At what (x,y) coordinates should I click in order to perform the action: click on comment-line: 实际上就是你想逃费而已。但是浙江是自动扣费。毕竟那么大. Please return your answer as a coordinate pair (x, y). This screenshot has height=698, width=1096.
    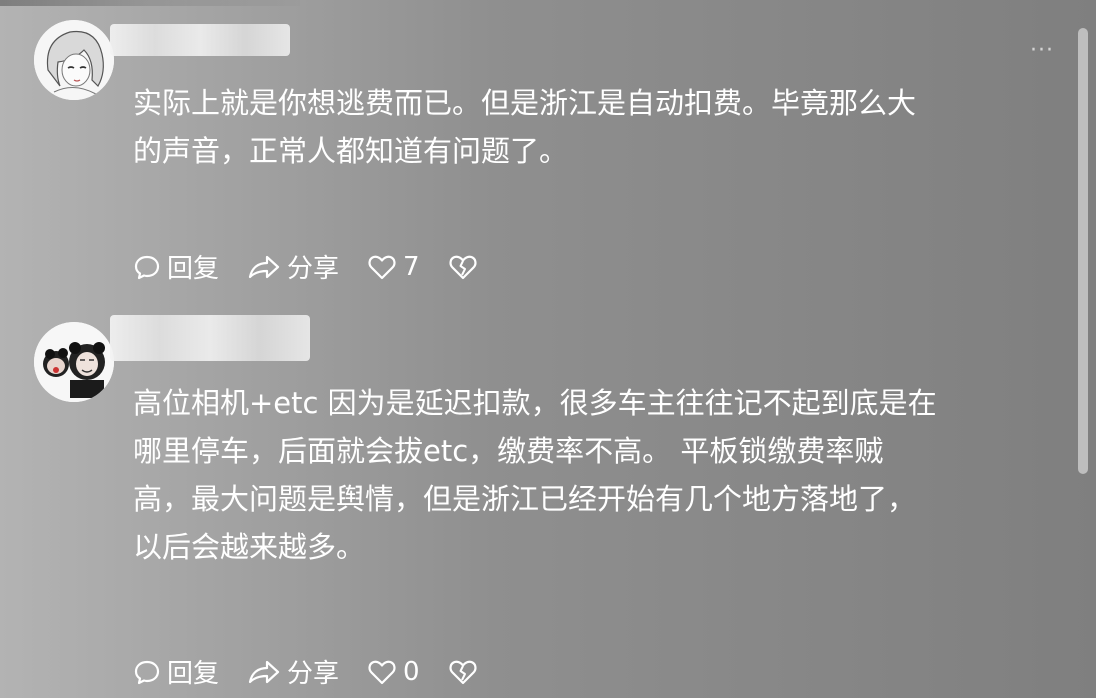
    Looking at the image, I should click on (525, 103).